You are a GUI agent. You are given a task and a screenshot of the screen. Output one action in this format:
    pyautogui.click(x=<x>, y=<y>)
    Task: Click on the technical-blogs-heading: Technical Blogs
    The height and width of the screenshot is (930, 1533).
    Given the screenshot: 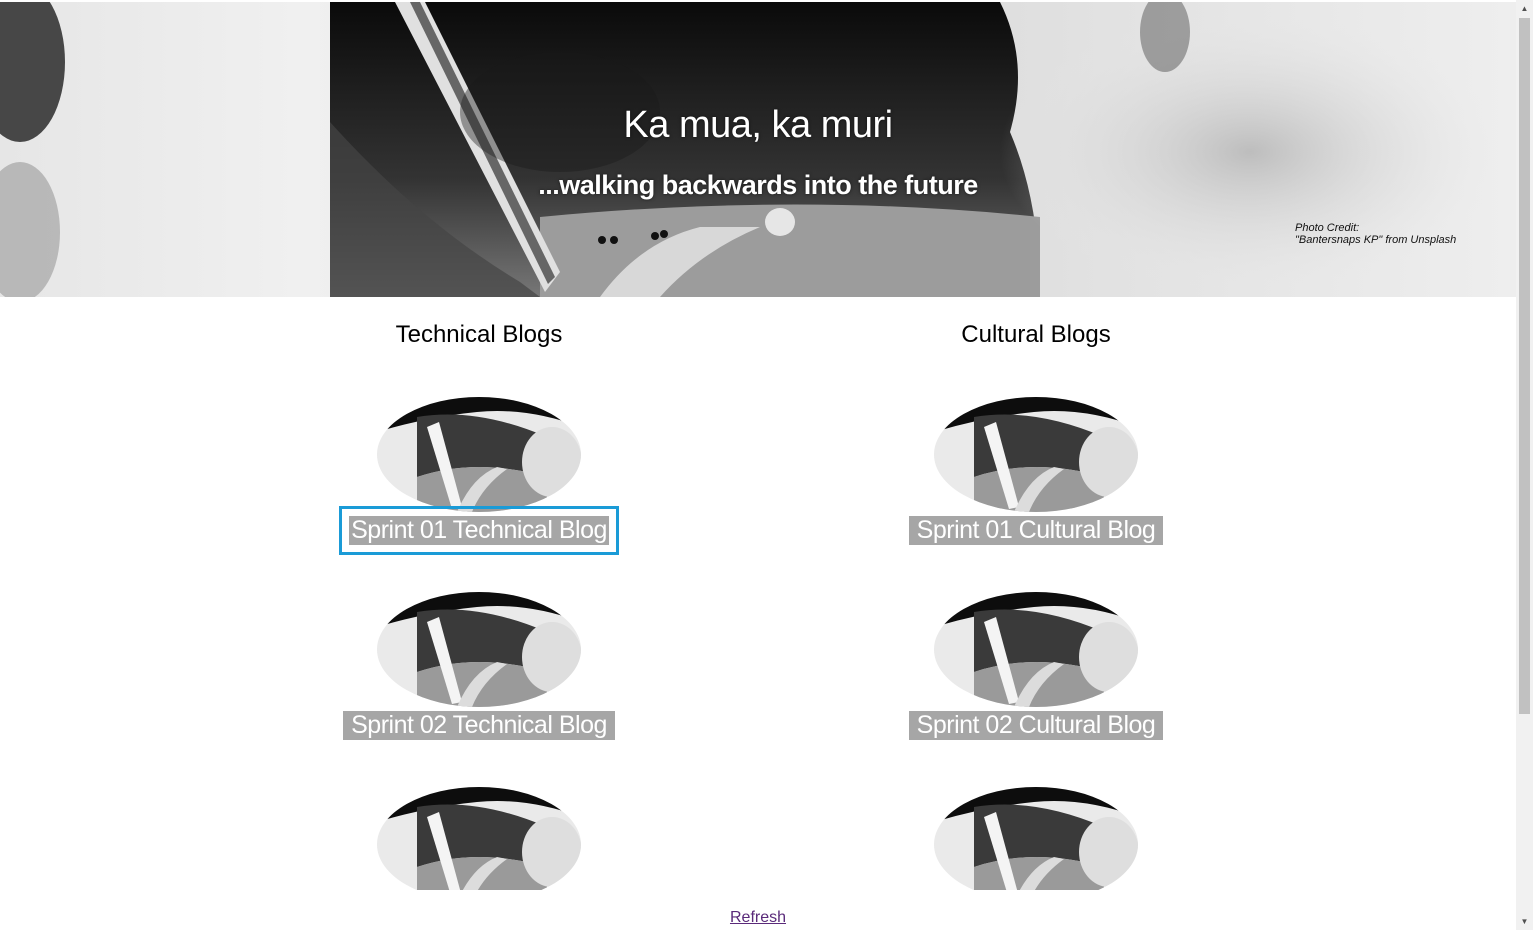 What is the action you would take?
    pyautogui.click(x=479, y=334)
    